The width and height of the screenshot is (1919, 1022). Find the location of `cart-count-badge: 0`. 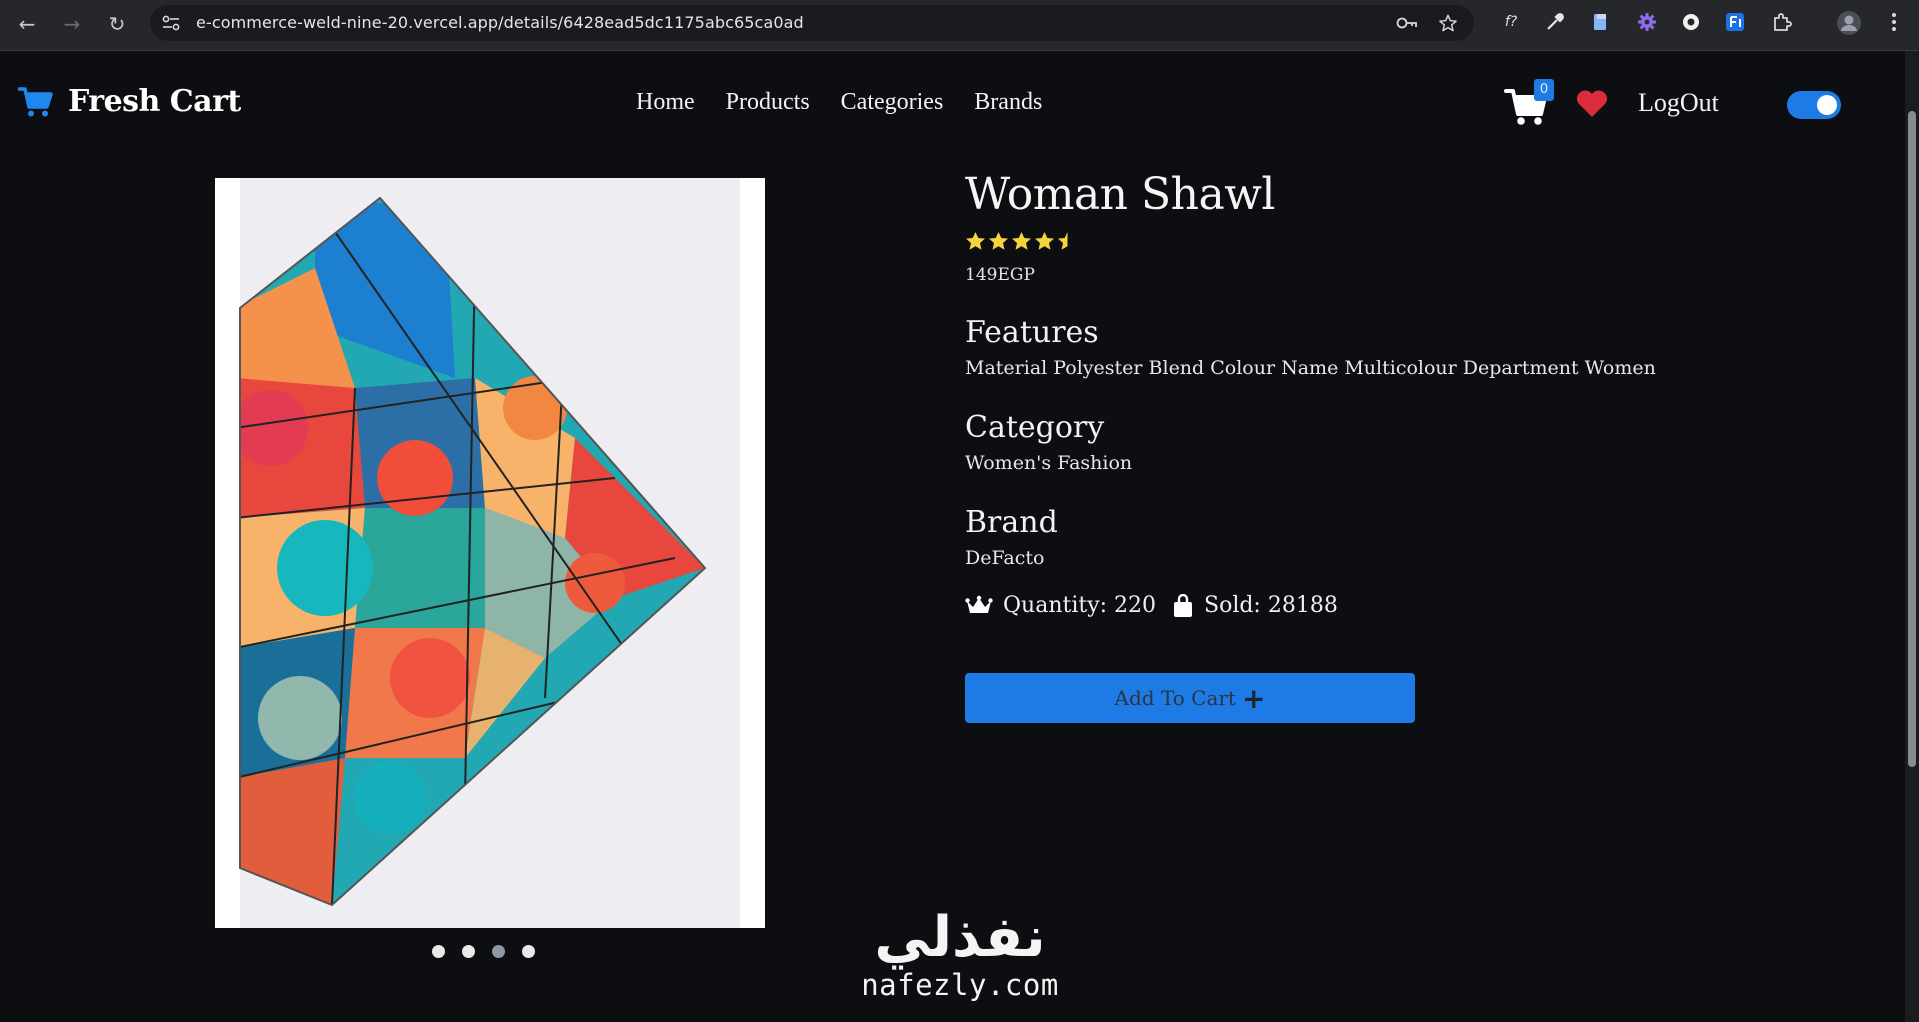

cart-count-badge: 0 is located at coordinates (1544, 90).